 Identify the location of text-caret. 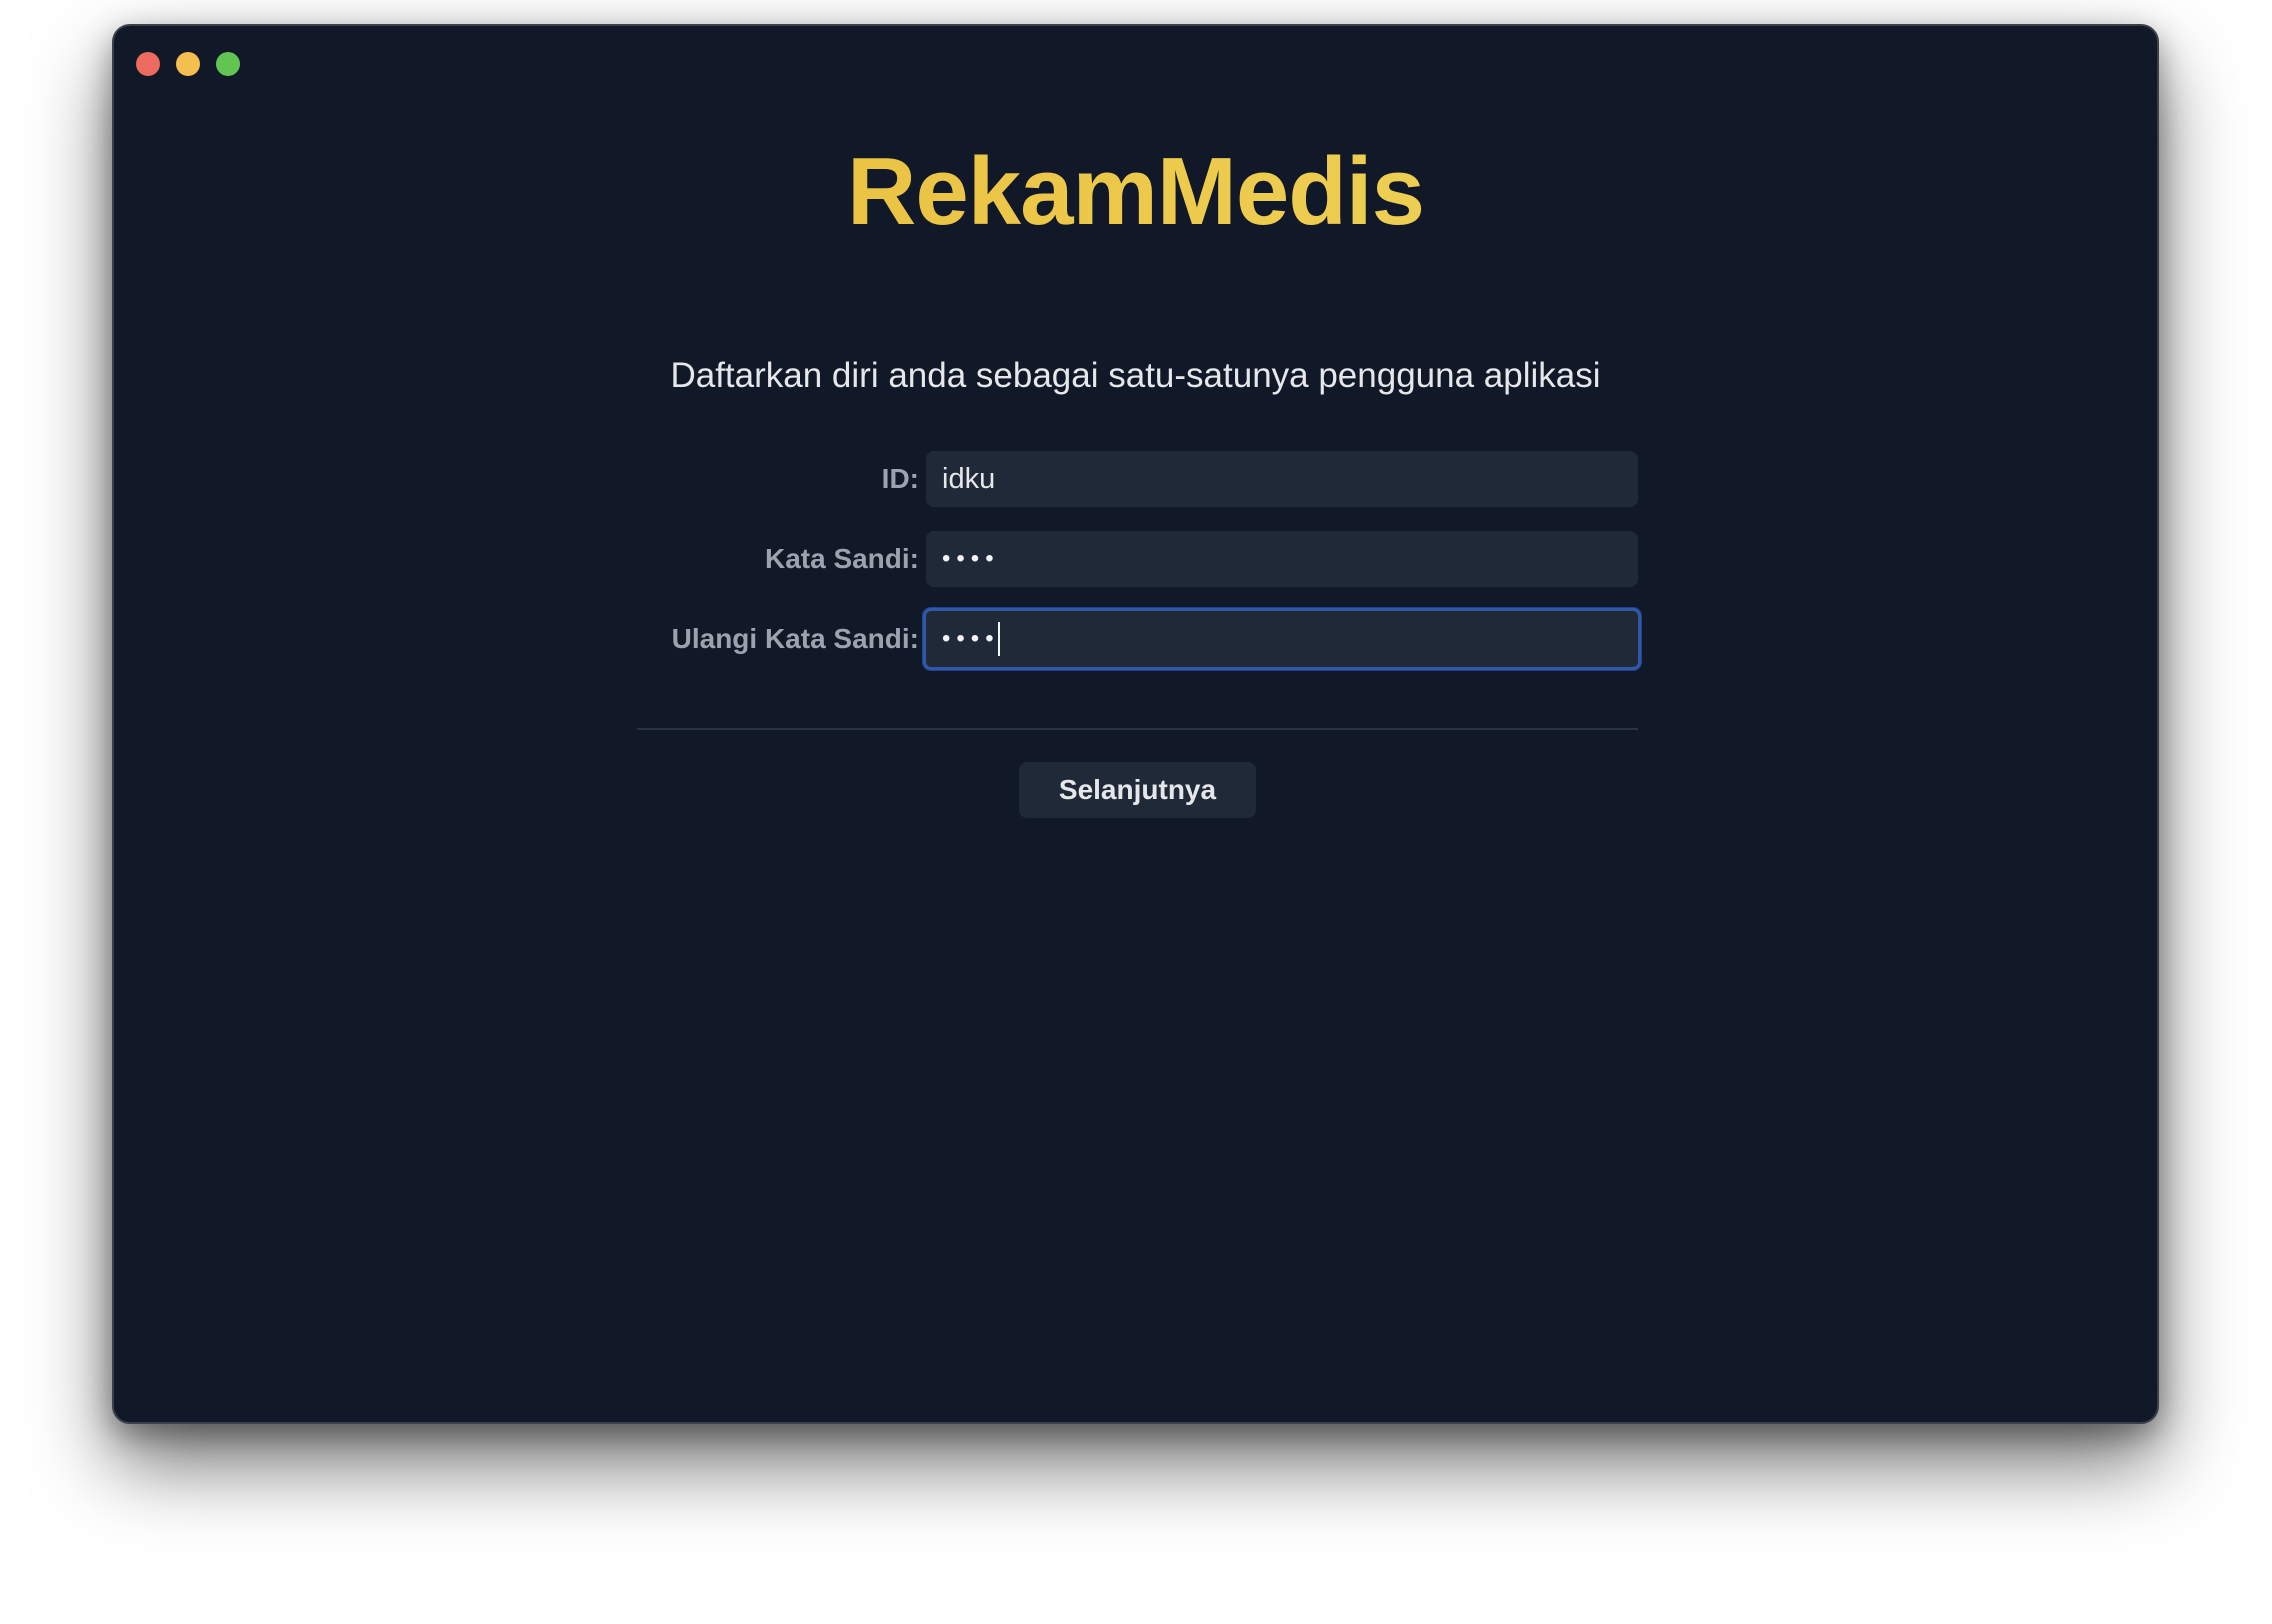
(998, 639).